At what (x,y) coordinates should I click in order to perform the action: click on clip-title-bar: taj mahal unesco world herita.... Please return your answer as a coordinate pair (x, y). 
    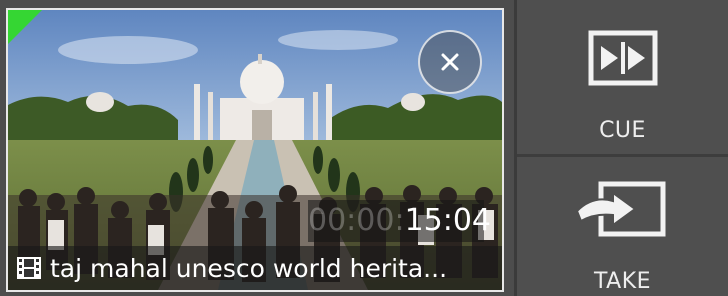
    Looking at the image, I should click on (255, 268).